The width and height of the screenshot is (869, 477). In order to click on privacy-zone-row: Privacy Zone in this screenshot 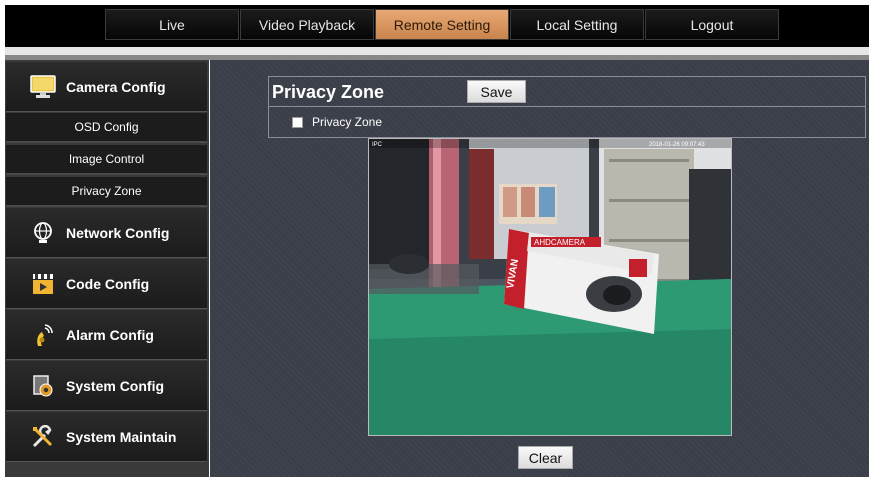, I will do `click(567, 122)`.